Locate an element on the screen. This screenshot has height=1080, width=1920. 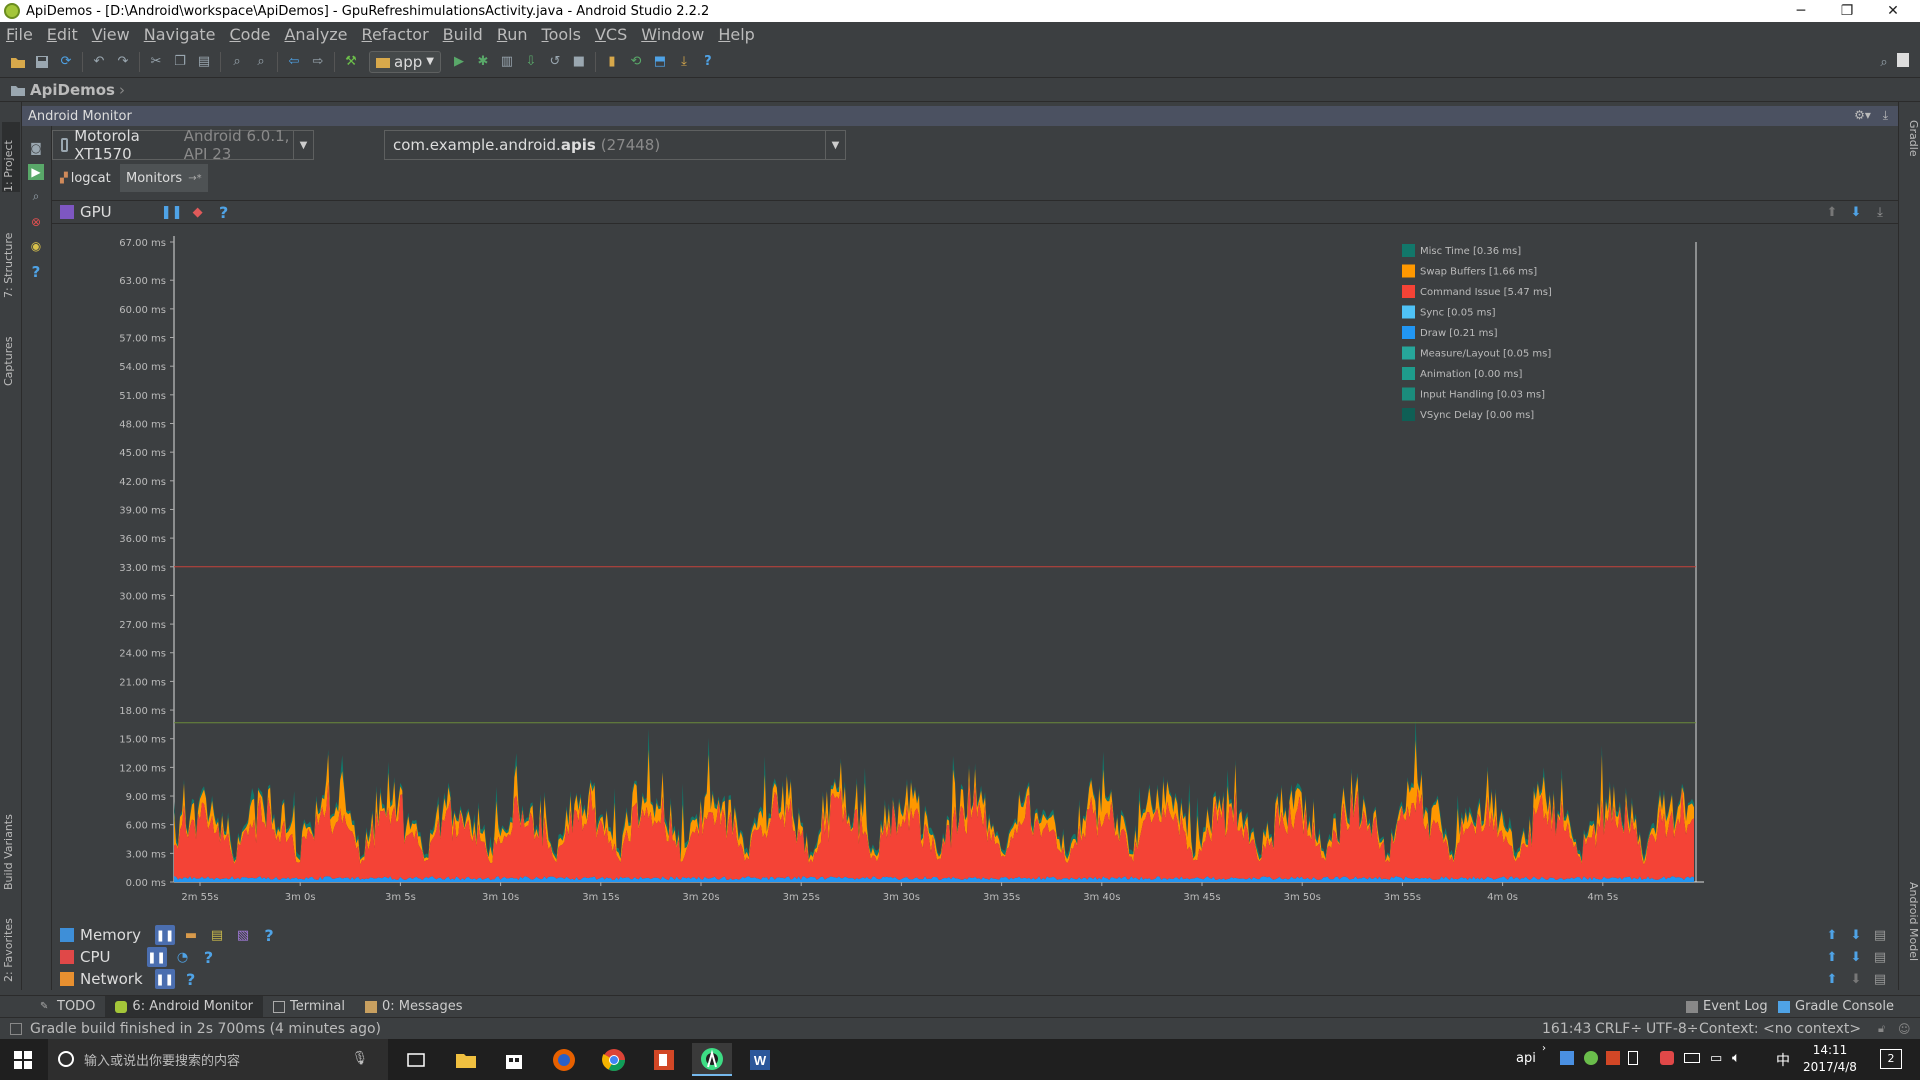
tab-logcat: ▞ logcat is located at coordinates (85, 178).